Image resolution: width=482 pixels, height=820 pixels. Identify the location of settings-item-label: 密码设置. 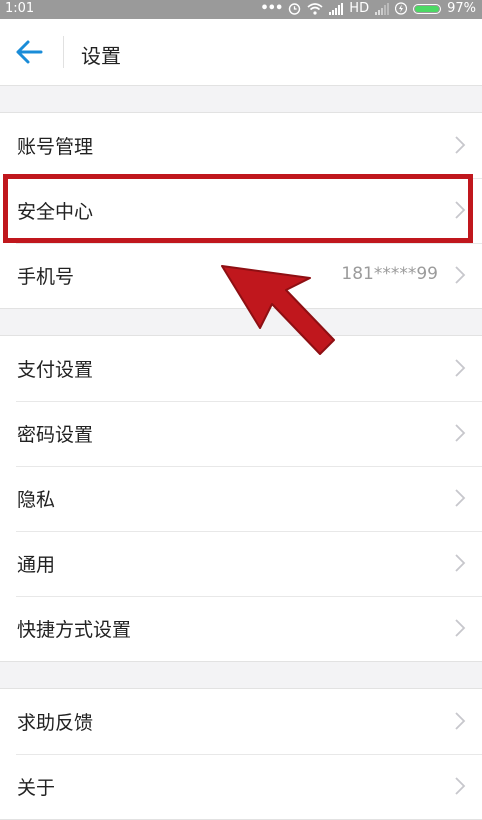
(55, 435).